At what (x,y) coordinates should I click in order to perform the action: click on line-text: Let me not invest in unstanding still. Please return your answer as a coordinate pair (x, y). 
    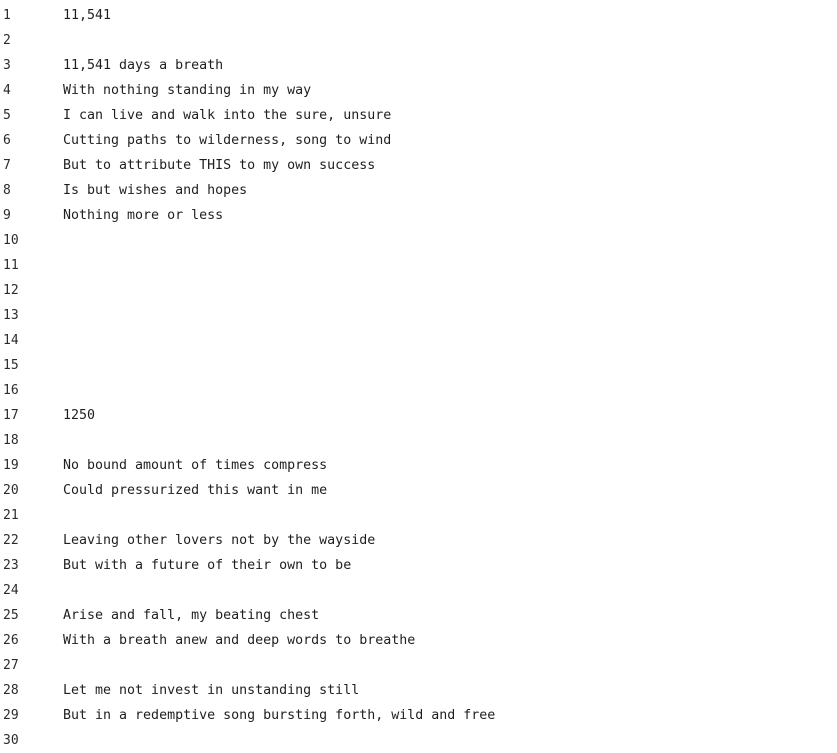
    Looking at the image, I should click on (211, 690).